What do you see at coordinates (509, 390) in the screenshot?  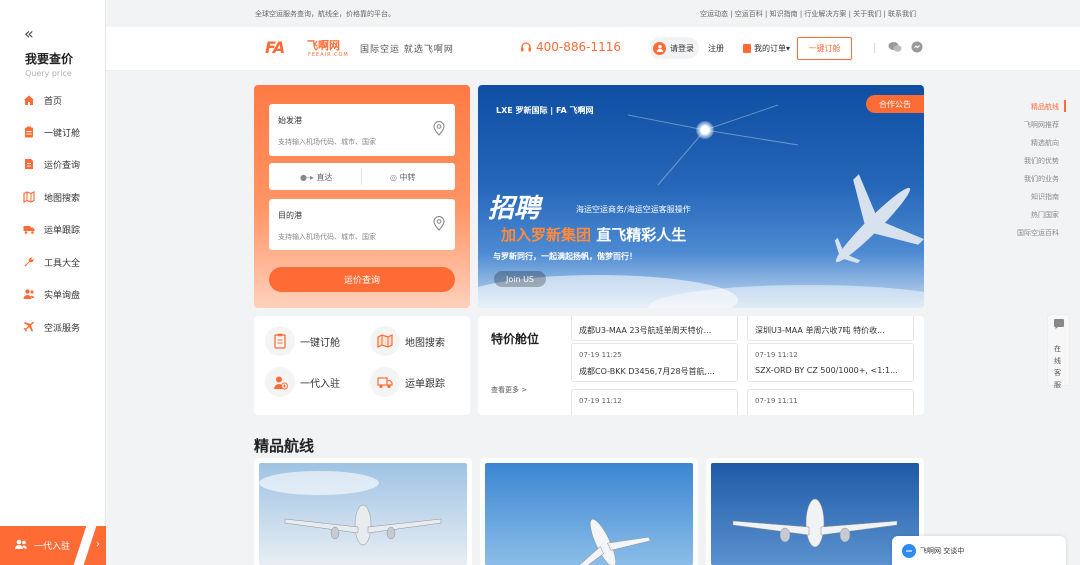 I see `view-more-link: 查看更多 >` at bounding box center [509, 390].